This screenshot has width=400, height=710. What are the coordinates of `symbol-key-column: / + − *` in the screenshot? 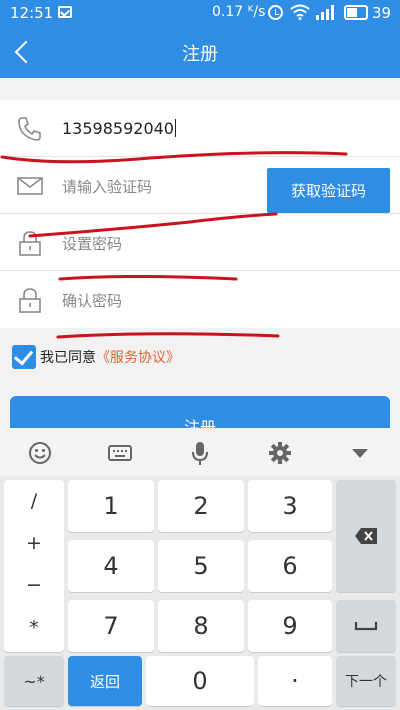 It's located at (34, 566).